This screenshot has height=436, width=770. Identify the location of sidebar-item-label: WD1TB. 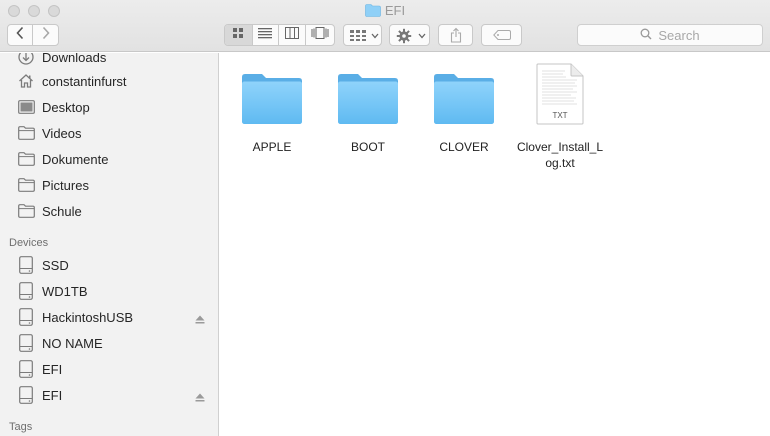
(65, 291).